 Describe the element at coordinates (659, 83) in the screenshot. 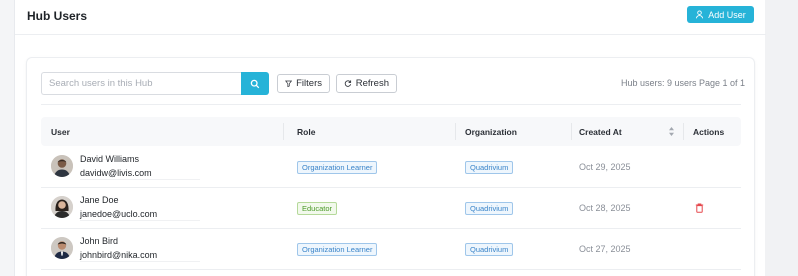

I see `hub-user-count: Hub users: 9 users` at that location.